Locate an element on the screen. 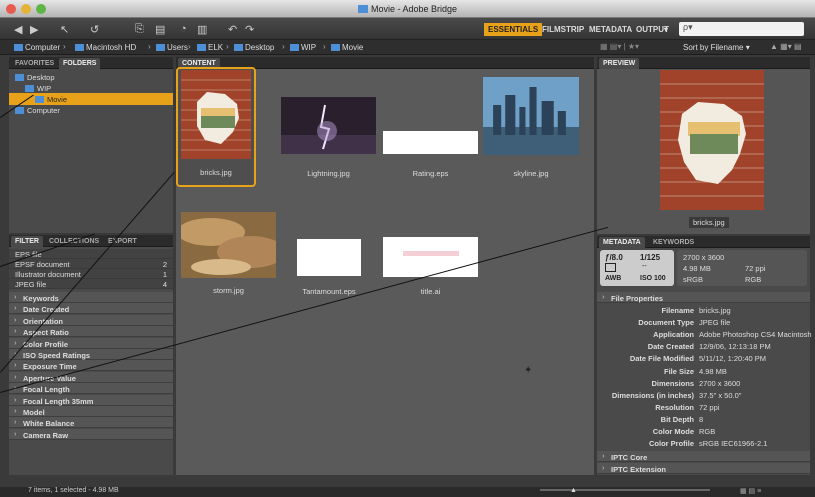 The width and height of the screenshot is (815, 497). sort-dropdown: Sort by Filename ▾ is located at coordinates (716, 47).